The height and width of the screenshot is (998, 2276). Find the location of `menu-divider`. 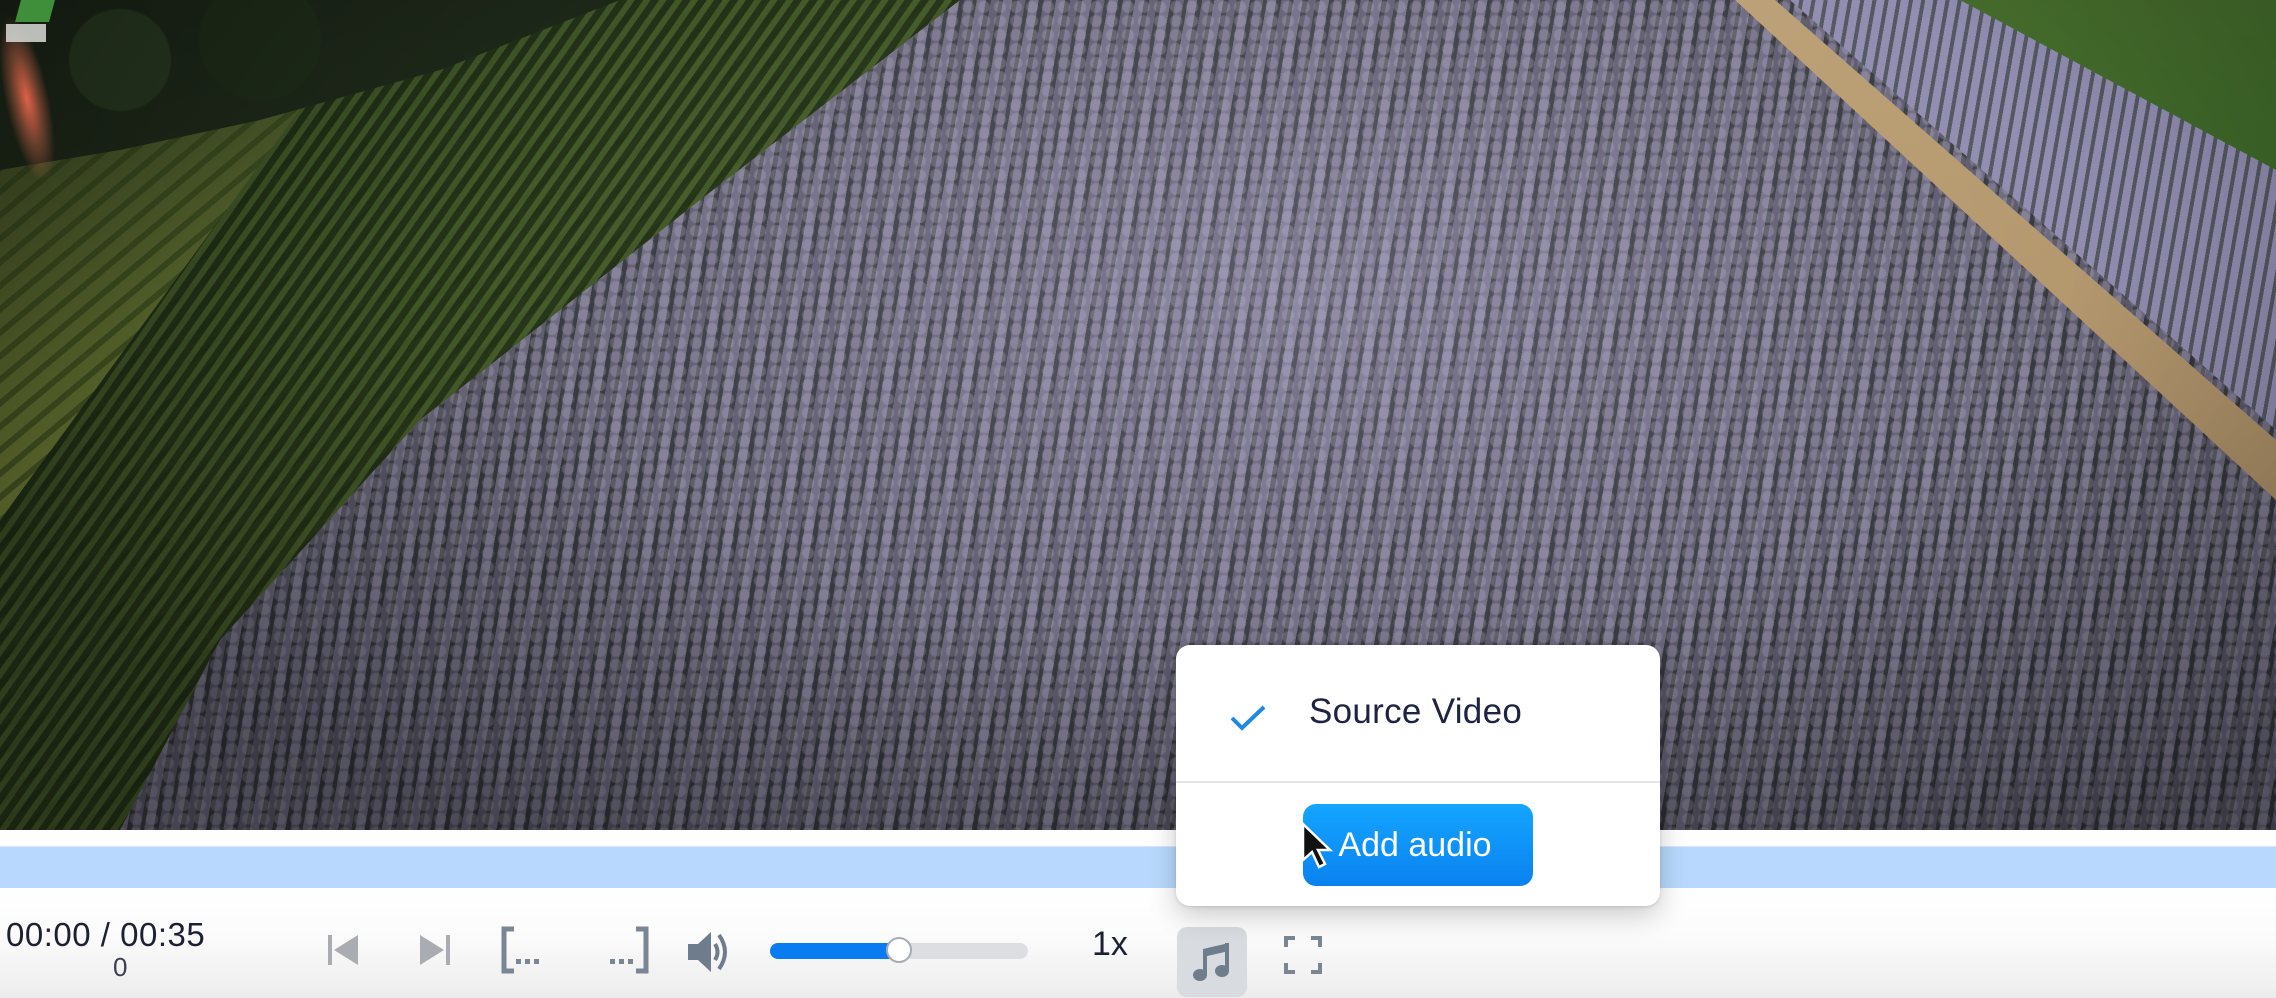

menu-divider is located at coordinates (1418, 782).